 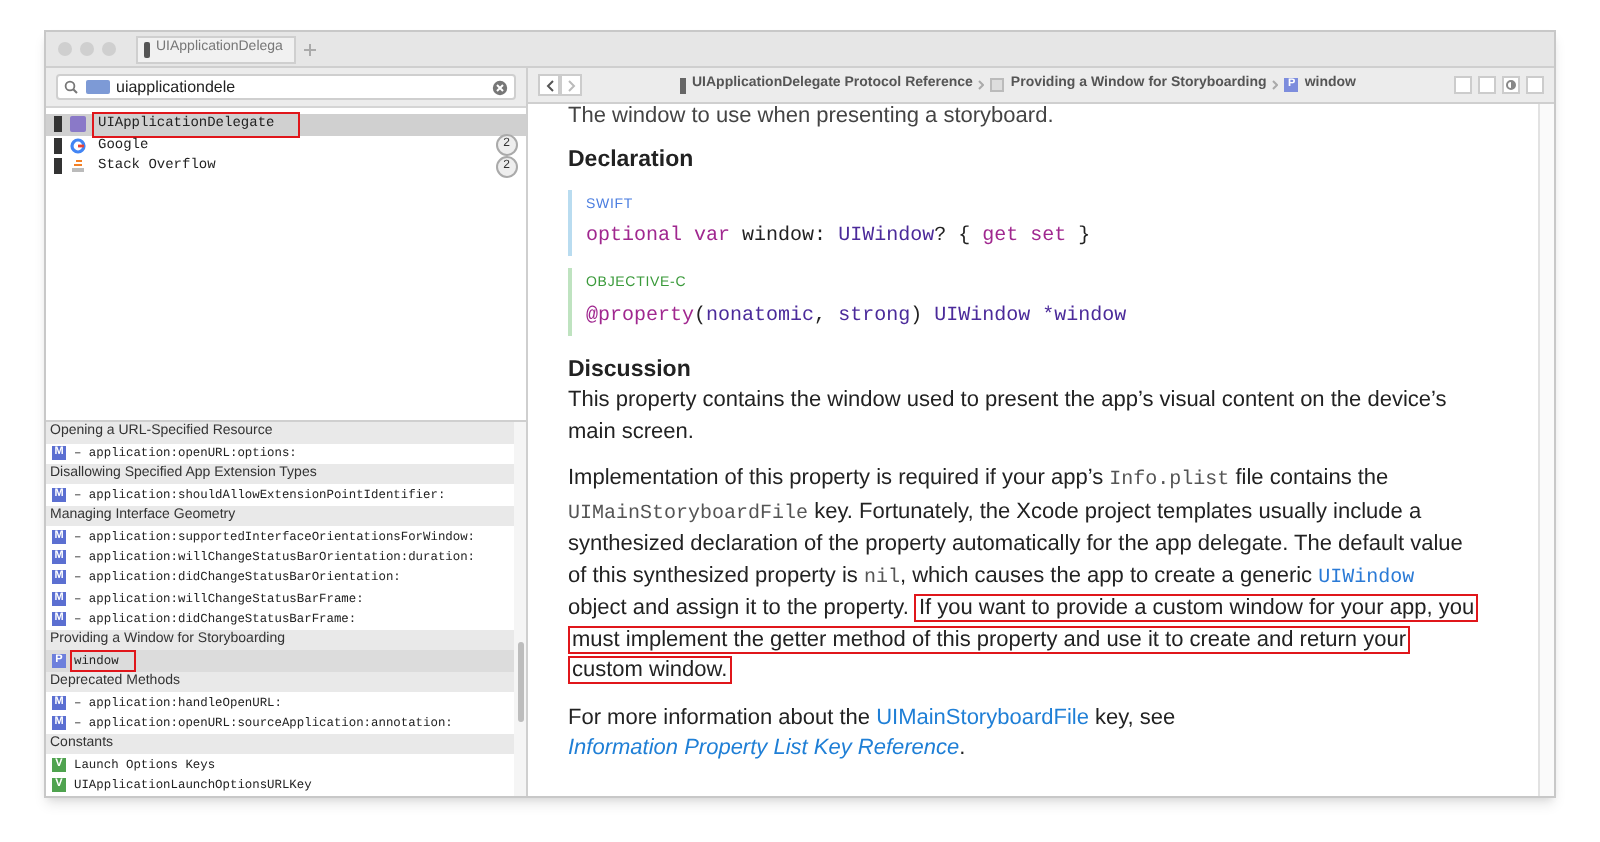 I want to click on code-line: @property(nonatomic, strong) UIWindow *window, so click(x=857, y=317).